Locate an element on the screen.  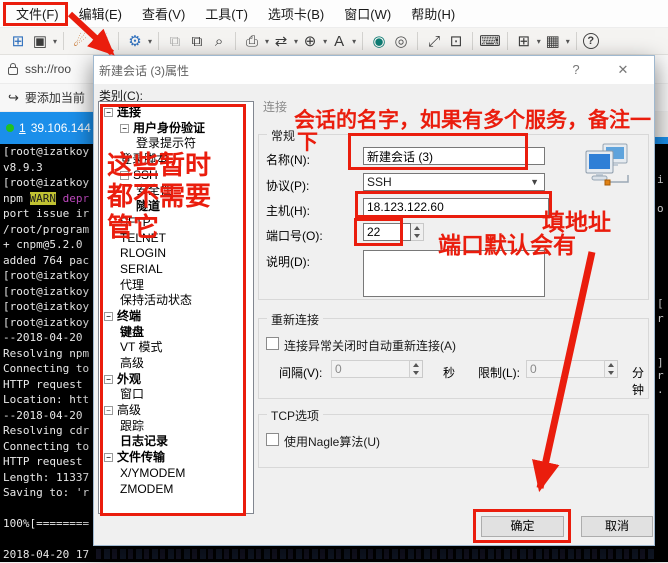
find-icon: ⌕ is located at coordinates (219, 41).